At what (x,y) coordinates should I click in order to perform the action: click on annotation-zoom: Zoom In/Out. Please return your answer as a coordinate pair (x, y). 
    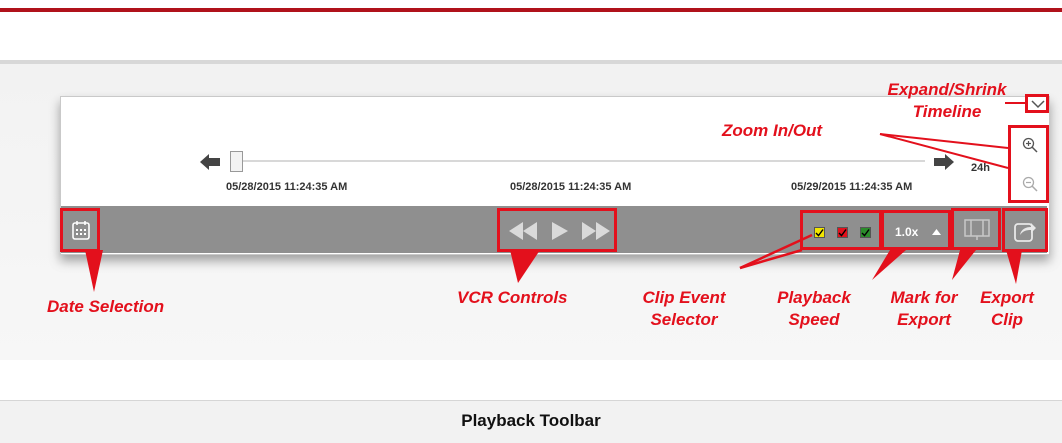
    Looking at the image, I should click on (772, 130).